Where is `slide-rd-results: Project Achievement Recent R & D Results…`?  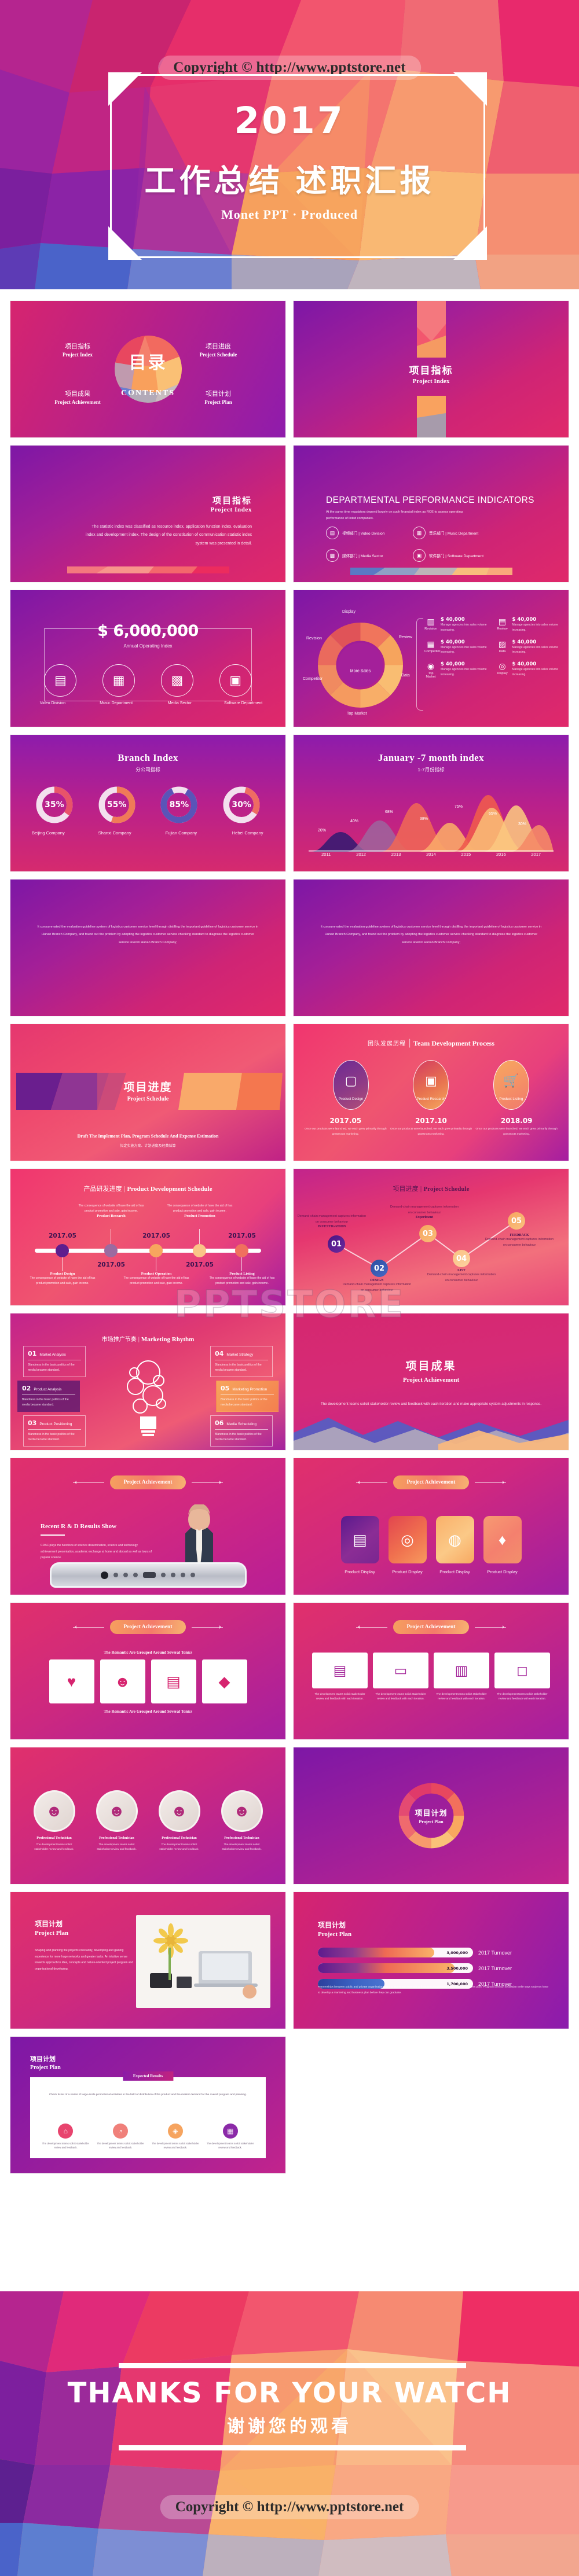 slide-rd-results: Project Achievement Recent R & D Results… is located at coordinates (147, 1526).